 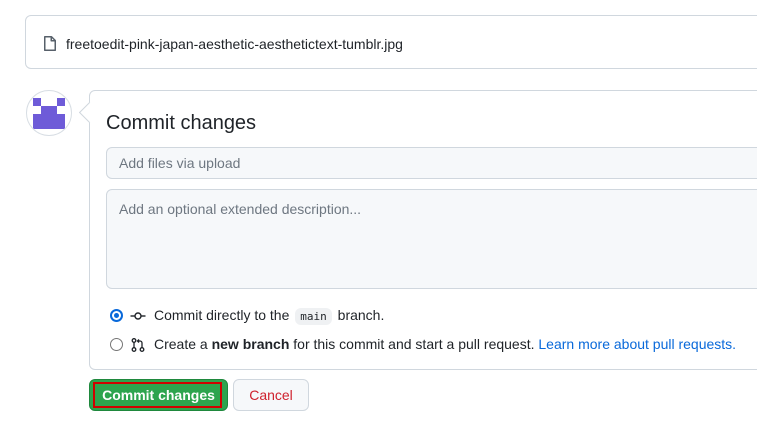 What do you see at coordinates (116, 315) in the screenshot?
I see `radio-commit-directly` at bounding box center [116, 315].